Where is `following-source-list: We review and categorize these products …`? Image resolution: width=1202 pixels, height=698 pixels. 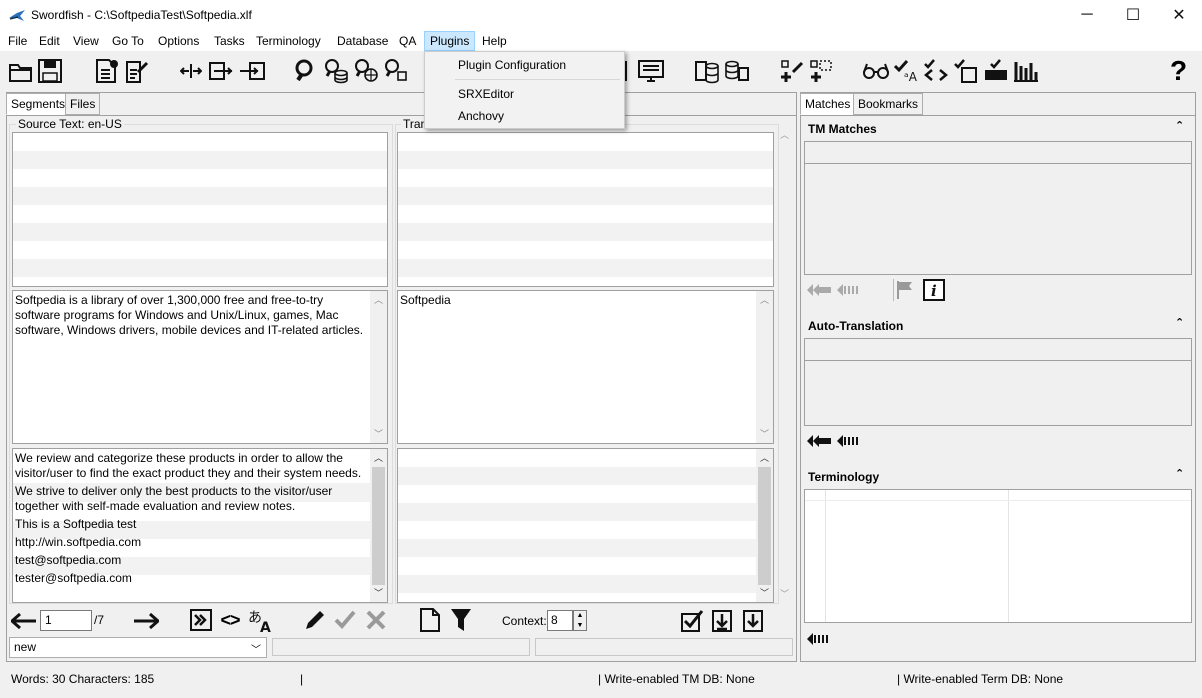
following-source-list: We review and categorize these products … is located at coordinates (200, 525).